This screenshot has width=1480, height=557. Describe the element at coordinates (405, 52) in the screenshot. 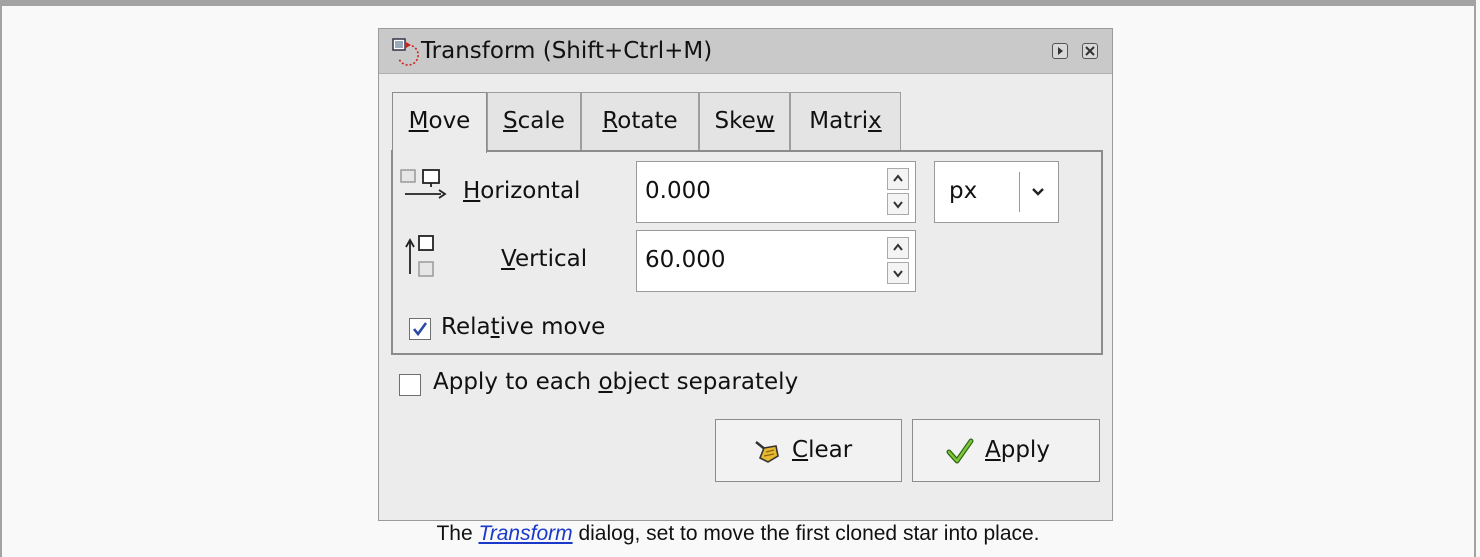

I see `transform-icon` at that location.